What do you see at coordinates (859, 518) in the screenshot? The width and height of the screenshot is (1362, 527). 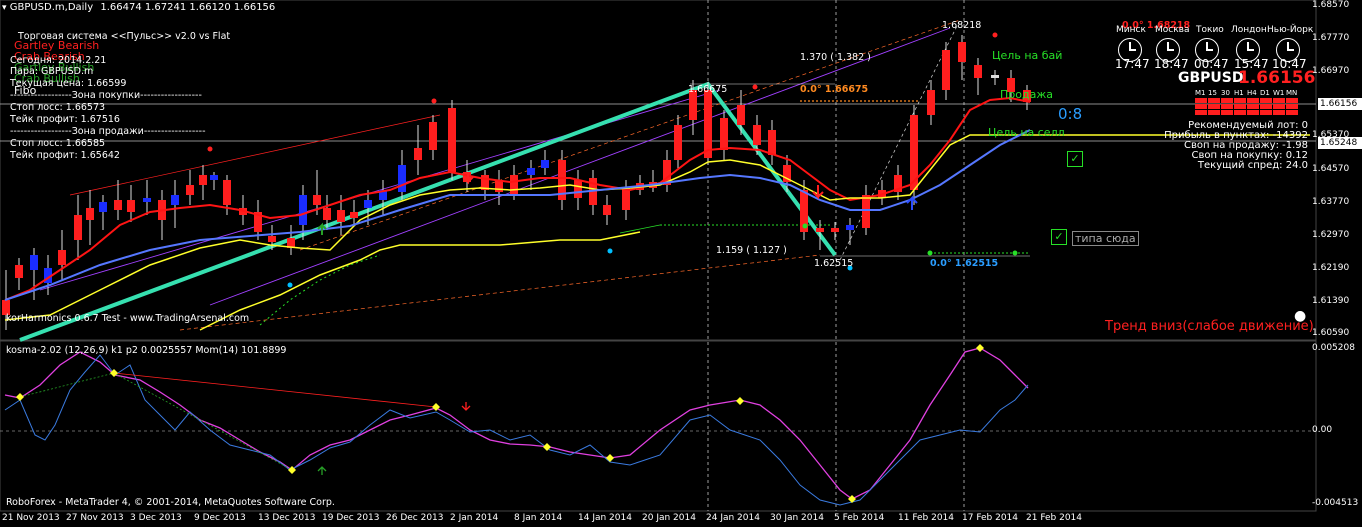 I see `date-tick: 5 Feb 2014` at bounding box center [859, 518].